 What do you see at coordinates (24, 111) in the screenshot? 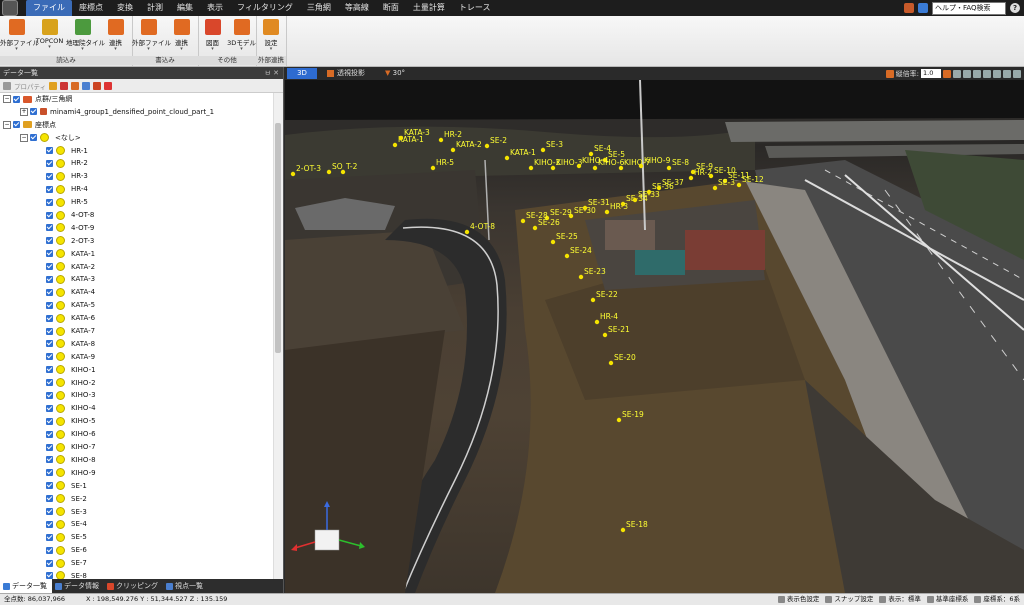
I see `expand-icon: +` at bounding box center [24, 111].